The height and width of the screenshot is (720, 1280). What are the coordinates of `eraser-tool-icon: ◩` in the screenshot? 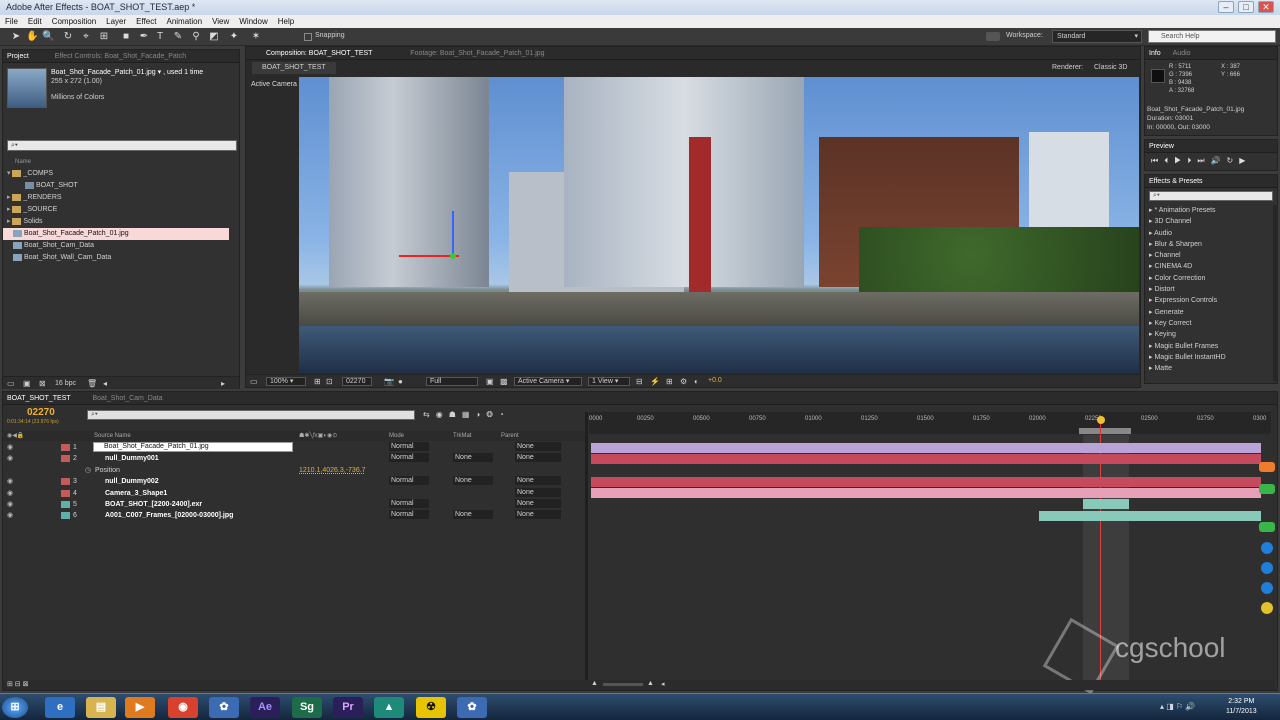 It's located at (214, 37).